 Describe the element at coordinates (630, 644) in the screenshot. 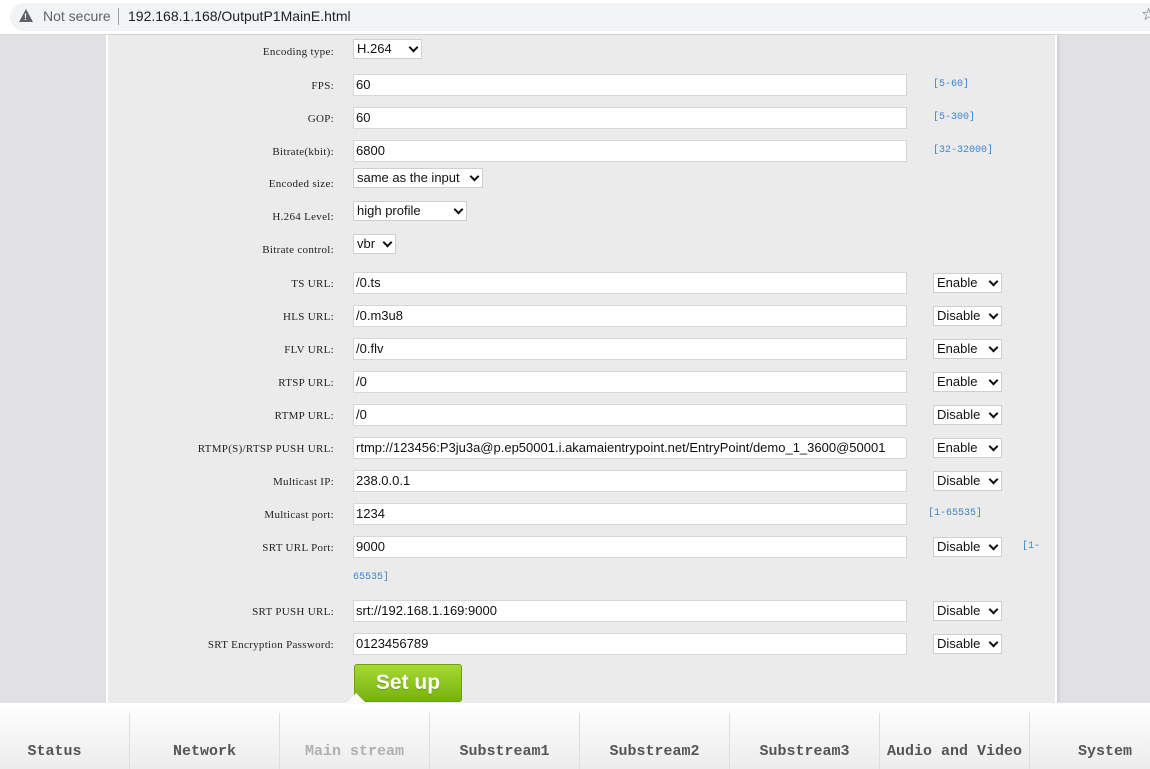

I see `srt-password-input: 0123456789` at that location.